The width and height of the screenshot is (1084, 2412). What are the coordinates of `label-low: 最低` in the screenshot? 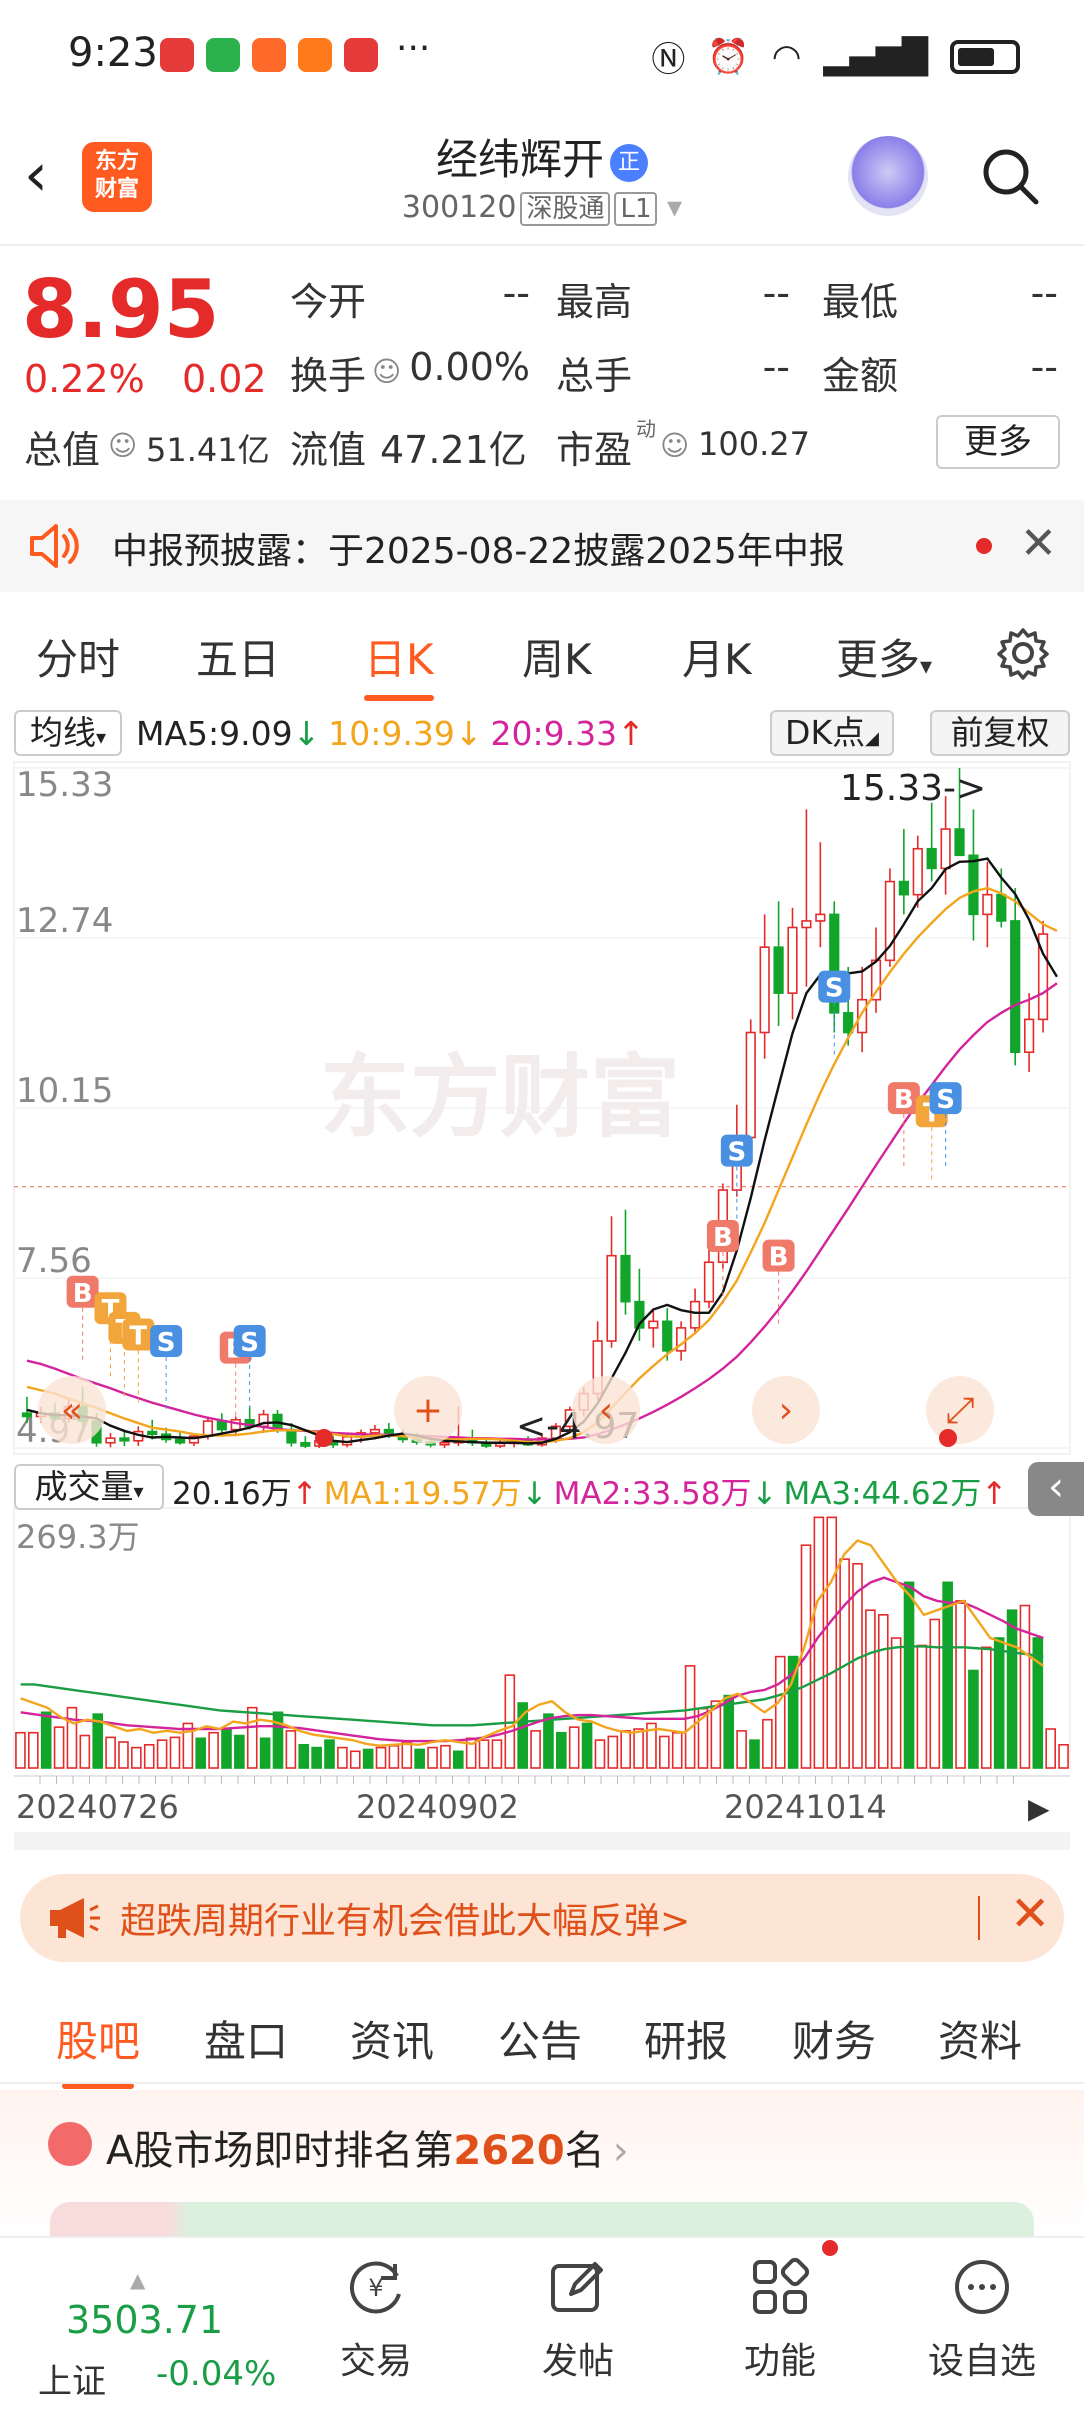 It's located at (860, 302).